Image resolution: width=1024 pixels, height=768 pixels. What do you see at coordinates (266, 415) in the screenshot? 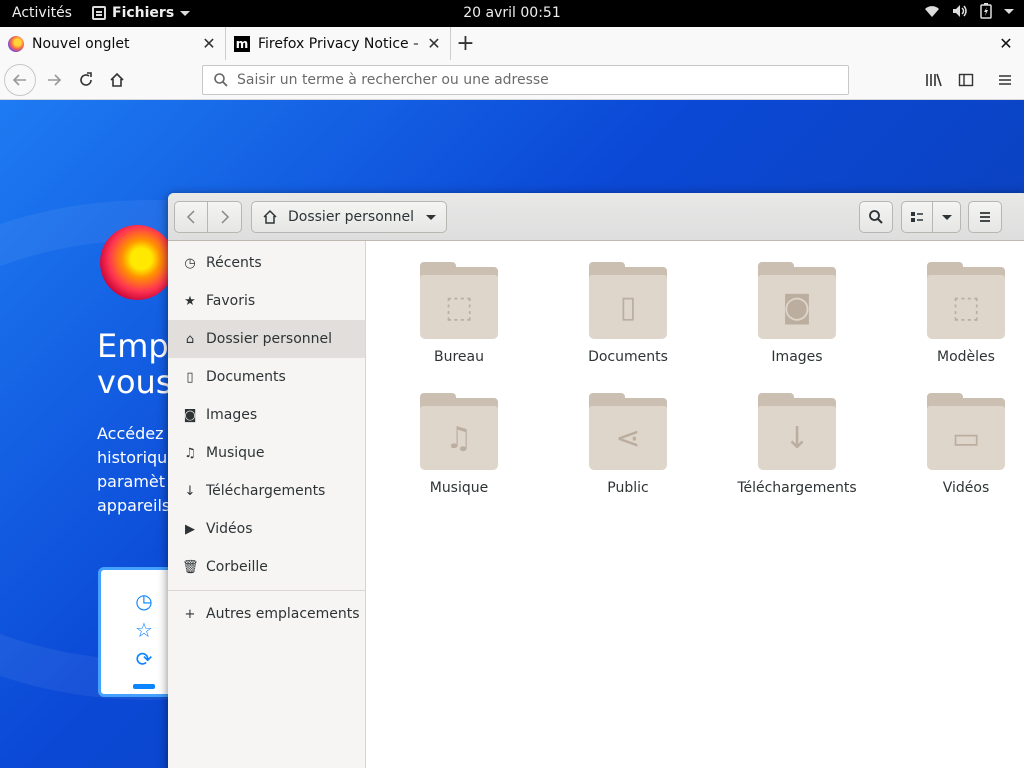
I see `sidebar-item-images: ◙ Images` at bounding box center [266, 415].